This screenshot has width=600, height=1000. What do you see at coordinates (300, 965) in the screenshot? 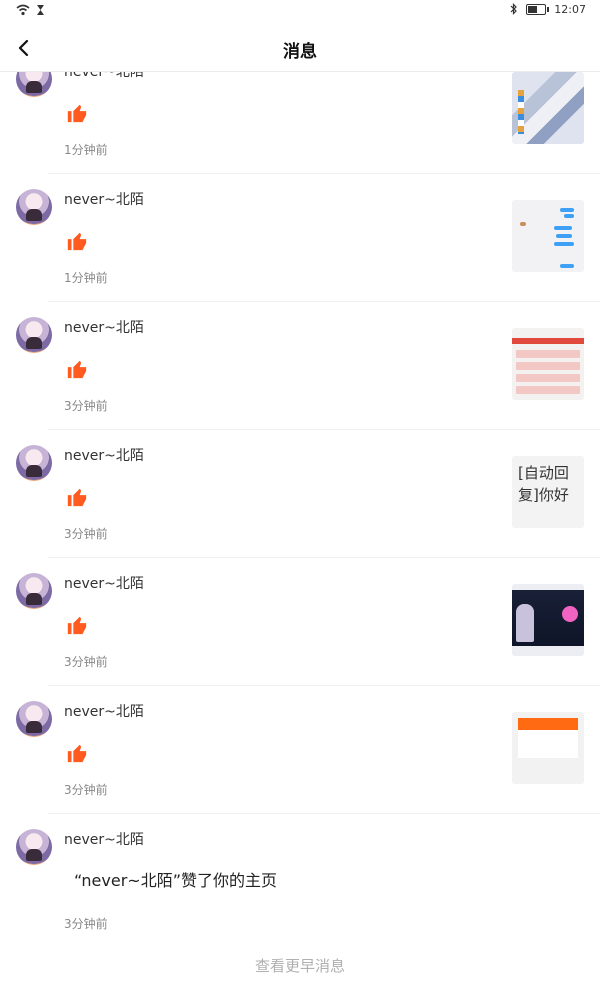
I see `view-earlier-messages-button: 查看更早消息` at bounding box center [300, 965].